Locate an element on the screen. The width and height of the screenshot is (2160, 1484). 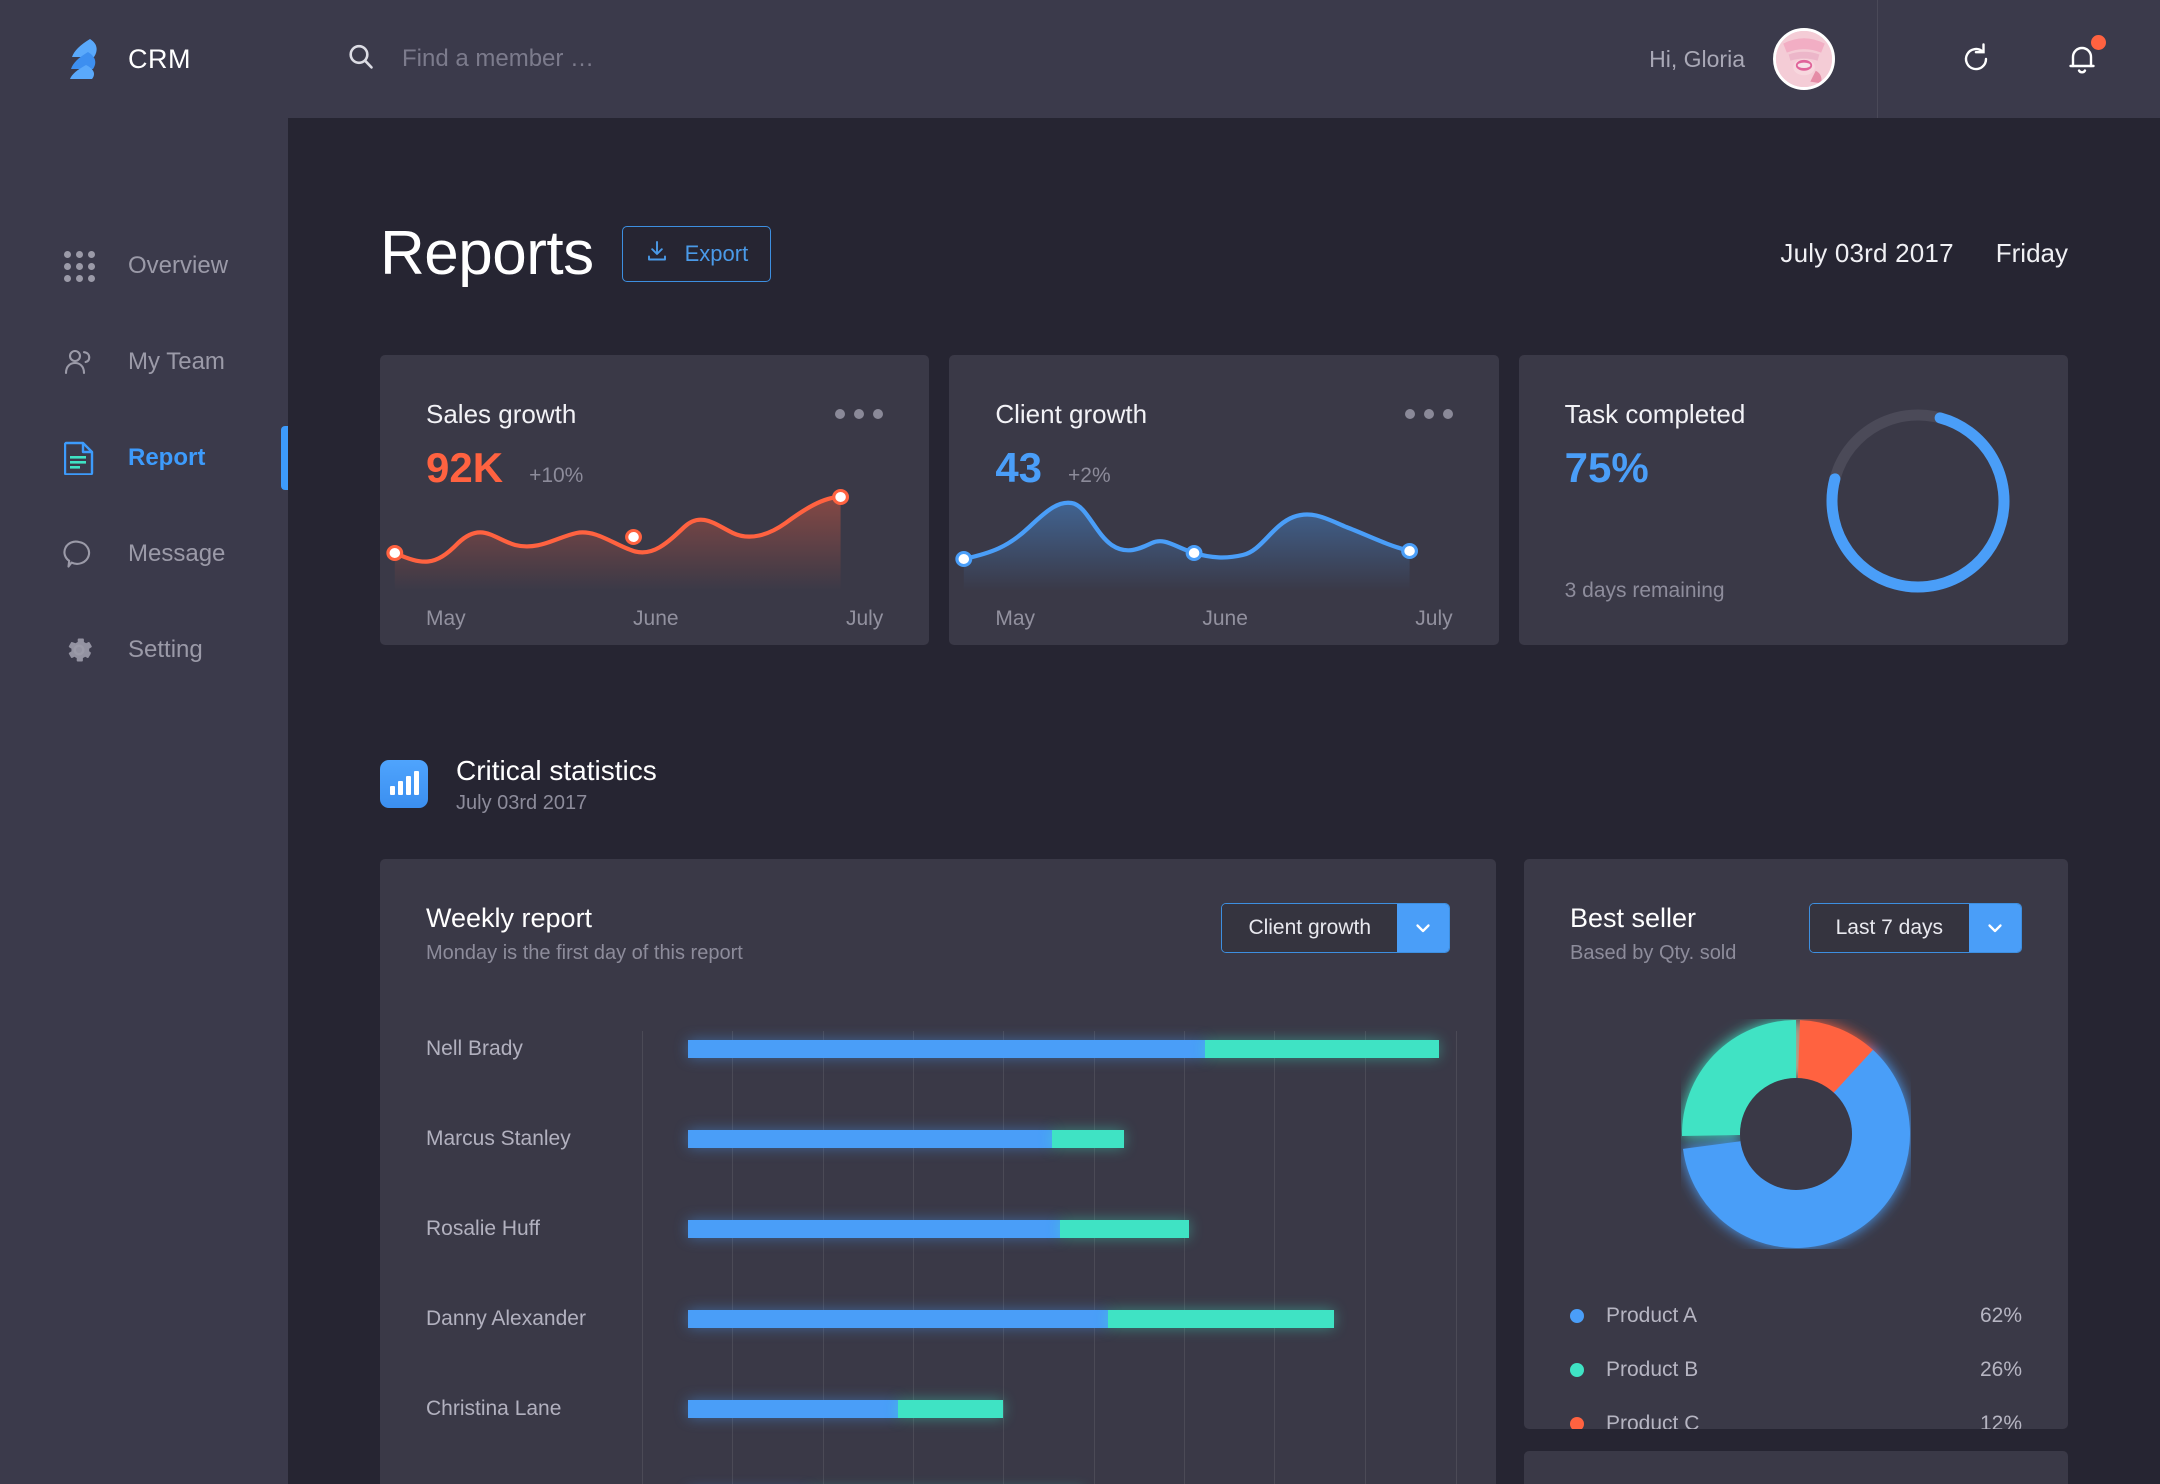
bar-chart-icon is located at coordinates (404, 784).